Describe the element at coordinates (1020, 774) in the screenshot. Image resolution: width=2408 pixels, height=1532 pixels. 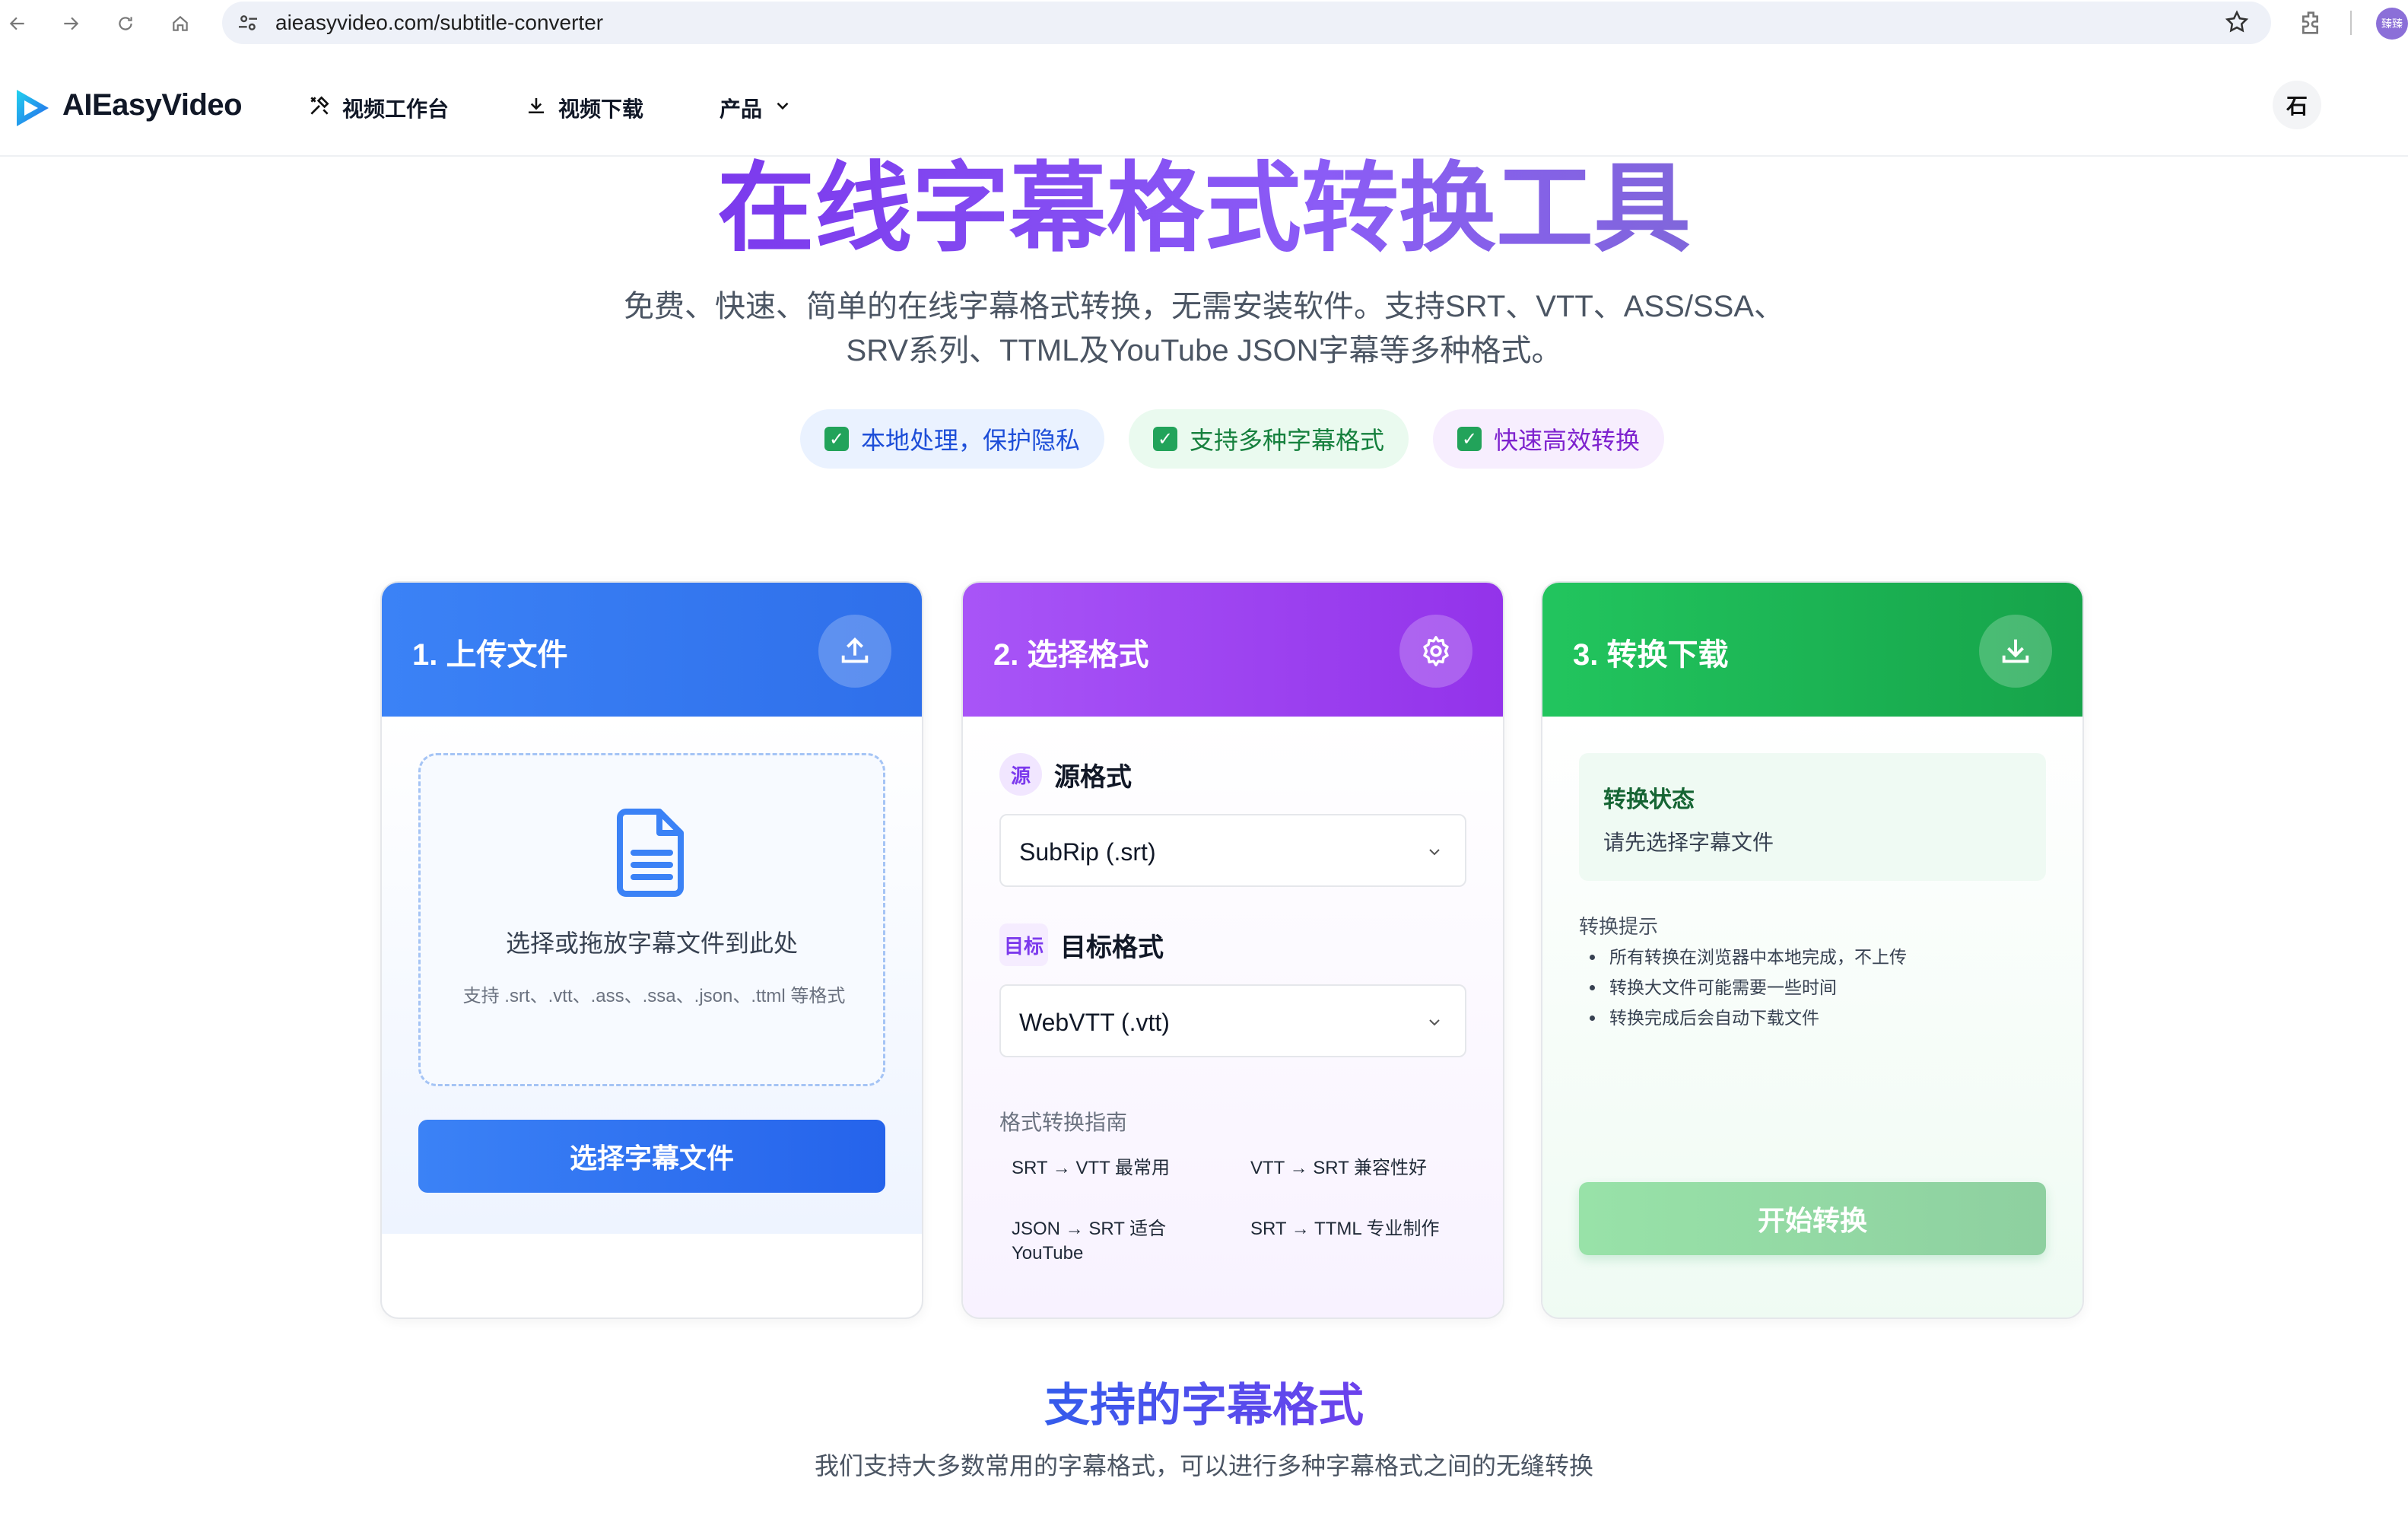
I see `source-tag: 源` at that location.